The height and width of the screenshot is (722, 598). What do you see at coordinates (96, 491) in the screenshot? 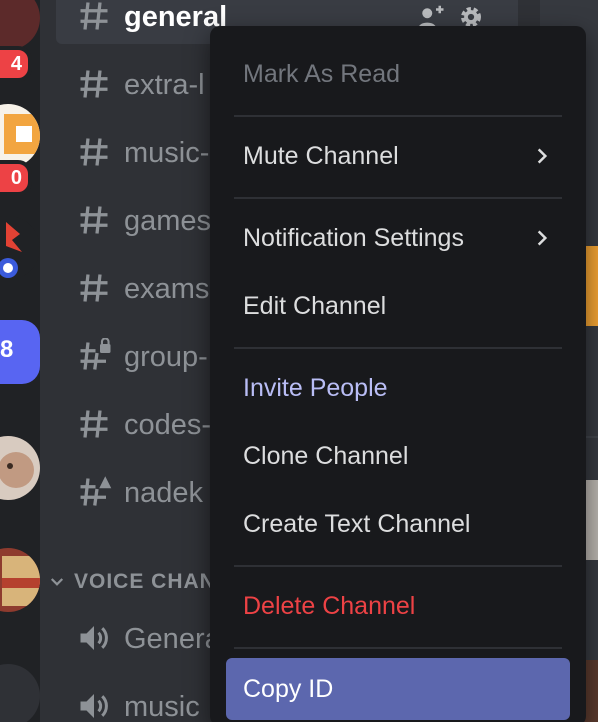
I see `warning-hash-icon` at bounding box center [96, 491].